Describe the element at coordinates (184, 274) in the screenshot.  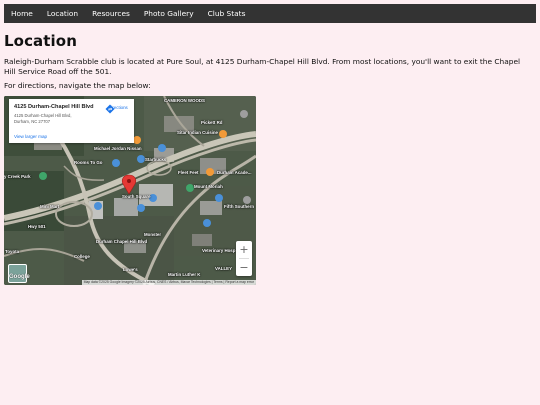
I see `map-label: Martin Luther K` at that location.